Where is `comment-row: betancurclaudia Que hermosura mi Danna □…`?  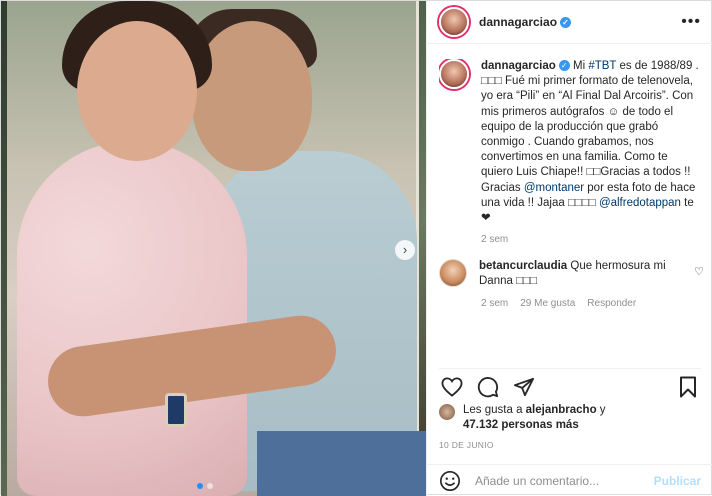 comment-row: betancurclaudia Que hermosura mi Danna □… is located at coordinates (571, 274).